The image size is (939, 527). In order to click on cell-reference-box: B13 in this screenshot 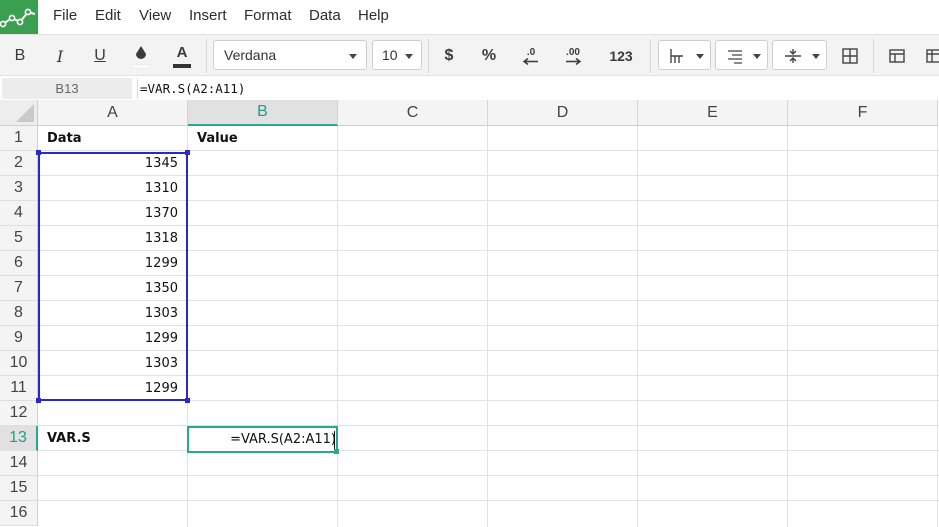, I will do `click(67, 88)`.